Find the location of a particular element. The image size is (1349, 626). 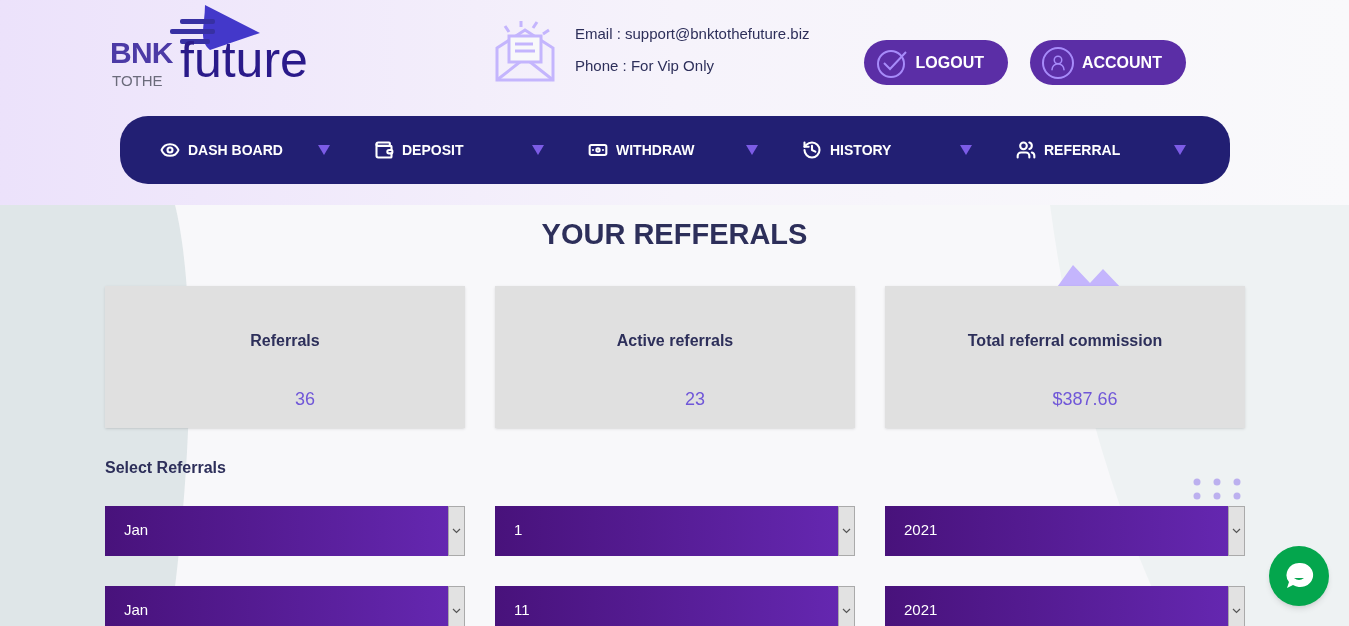

nav-item: DEPOSIT is located at coordinates (453, 150).